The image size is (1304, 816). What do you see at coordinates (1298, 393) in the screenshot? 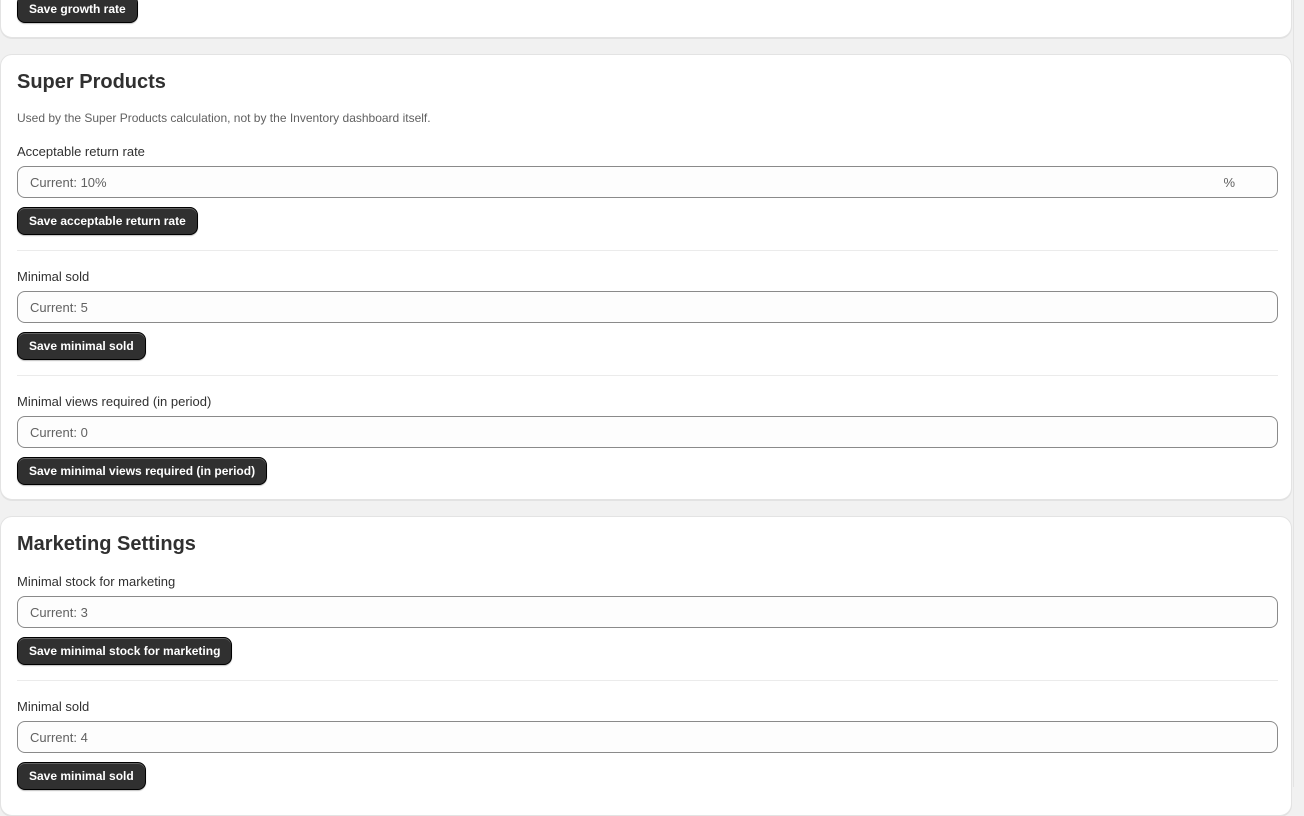
I see `page-scrollbar` at bounding box center [1298, 393].